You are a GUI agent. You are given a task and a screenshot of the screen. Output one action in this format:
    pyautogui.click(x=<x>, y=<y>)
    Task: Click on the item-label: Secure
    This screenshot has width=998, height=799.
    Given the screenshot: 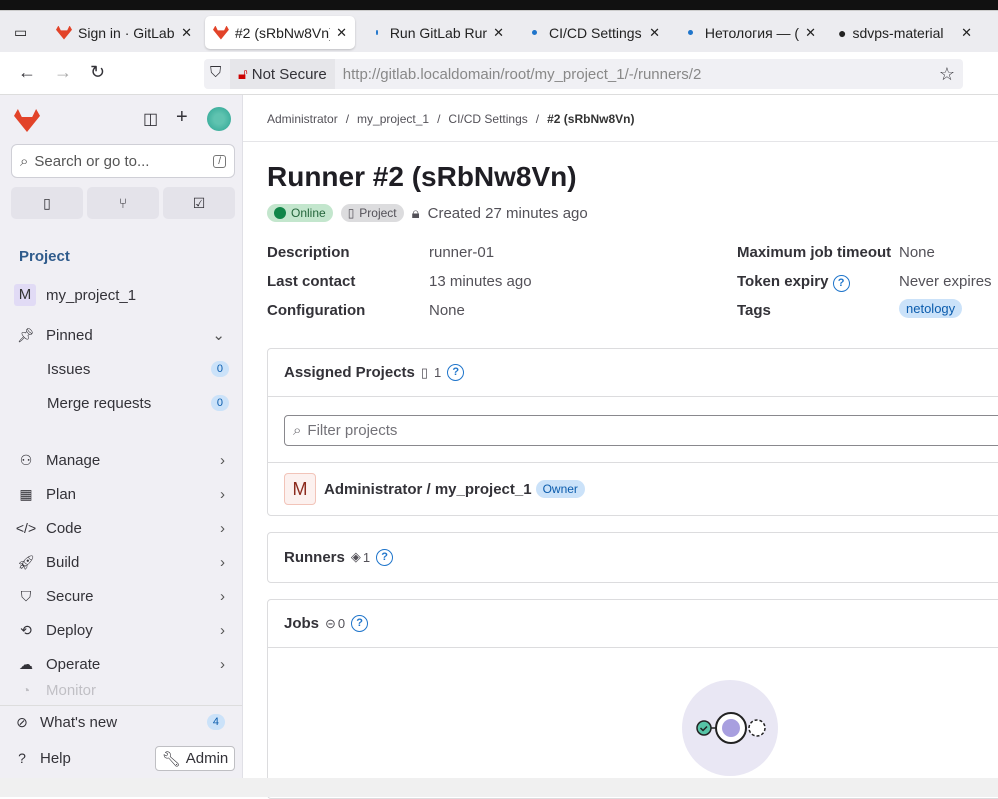 What is the action you would take?
    pyautogui.click(x=70, y=596)
    